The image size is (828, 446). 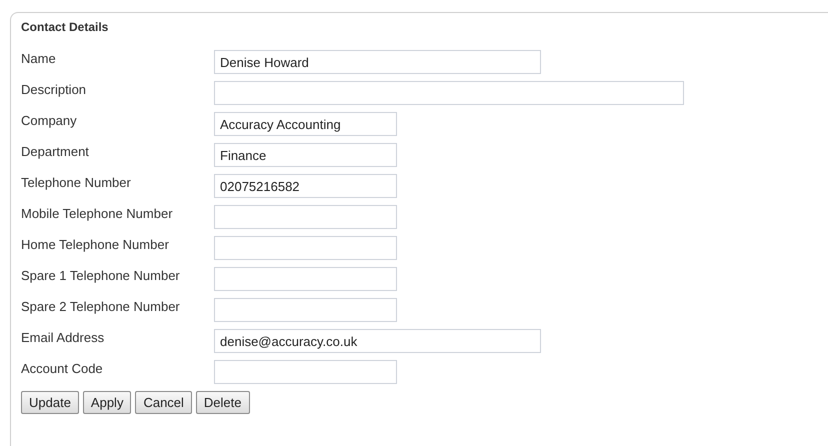 I want to click on field-label: Account Code, so click(x=62, y=368).